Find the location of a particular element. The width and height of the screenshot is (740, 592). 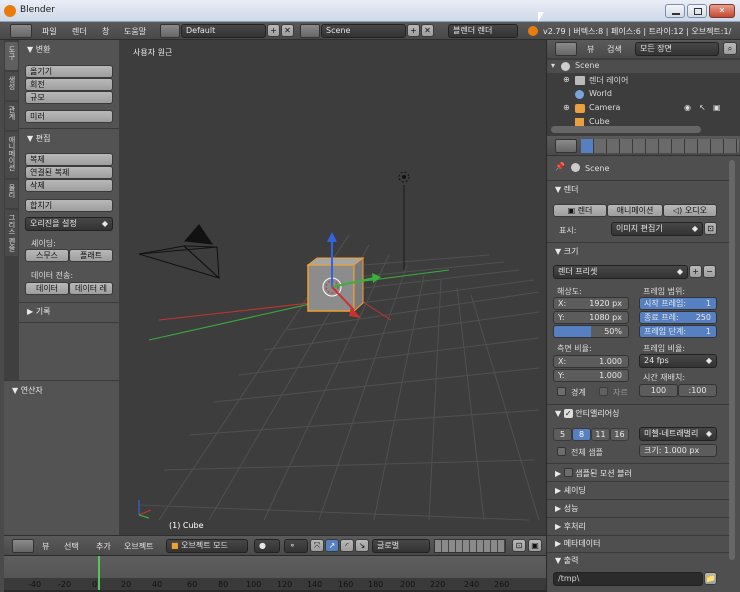

outliner-scrollbar is located at coordinates (626, 129).